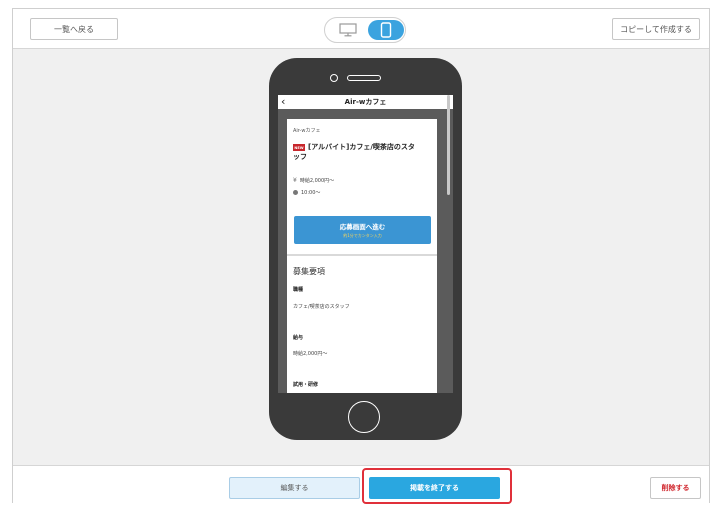 The height and width of the screenshot is (509, 716). What do you see at coordinates (283, 101) in the screenshot?
I see `chevron-left-icon: ‹` at bounding box center [283, 101].